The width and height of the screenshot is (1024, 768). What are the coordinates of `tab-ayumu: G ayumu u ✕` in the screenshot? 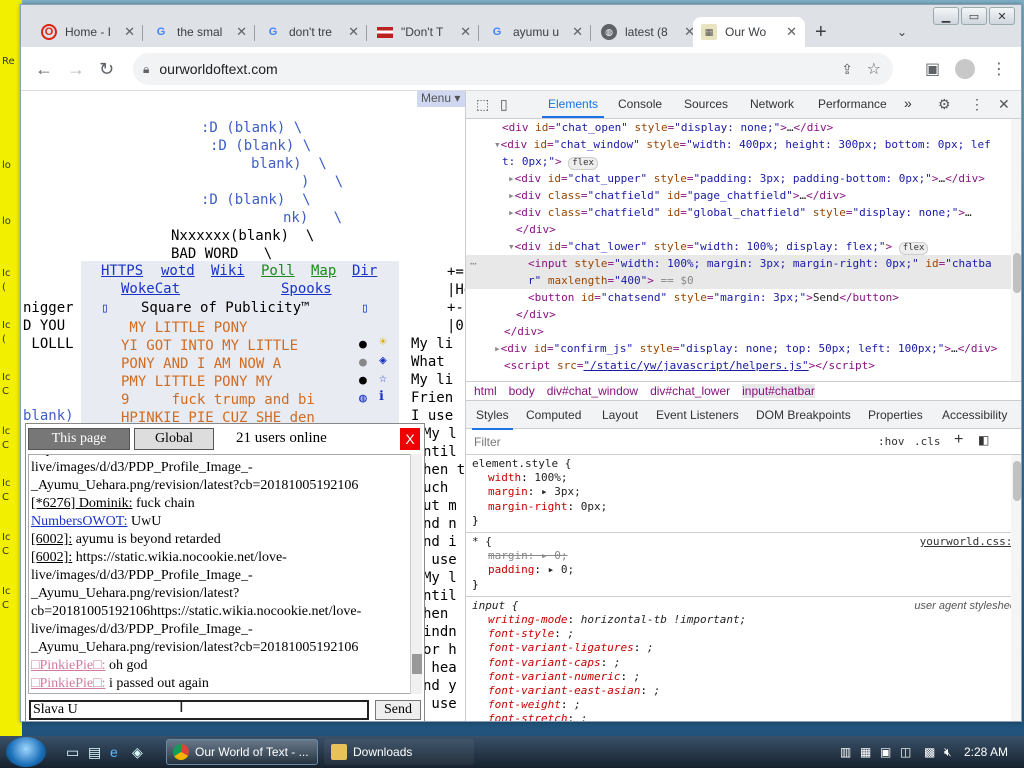 It's located at (536, 32).